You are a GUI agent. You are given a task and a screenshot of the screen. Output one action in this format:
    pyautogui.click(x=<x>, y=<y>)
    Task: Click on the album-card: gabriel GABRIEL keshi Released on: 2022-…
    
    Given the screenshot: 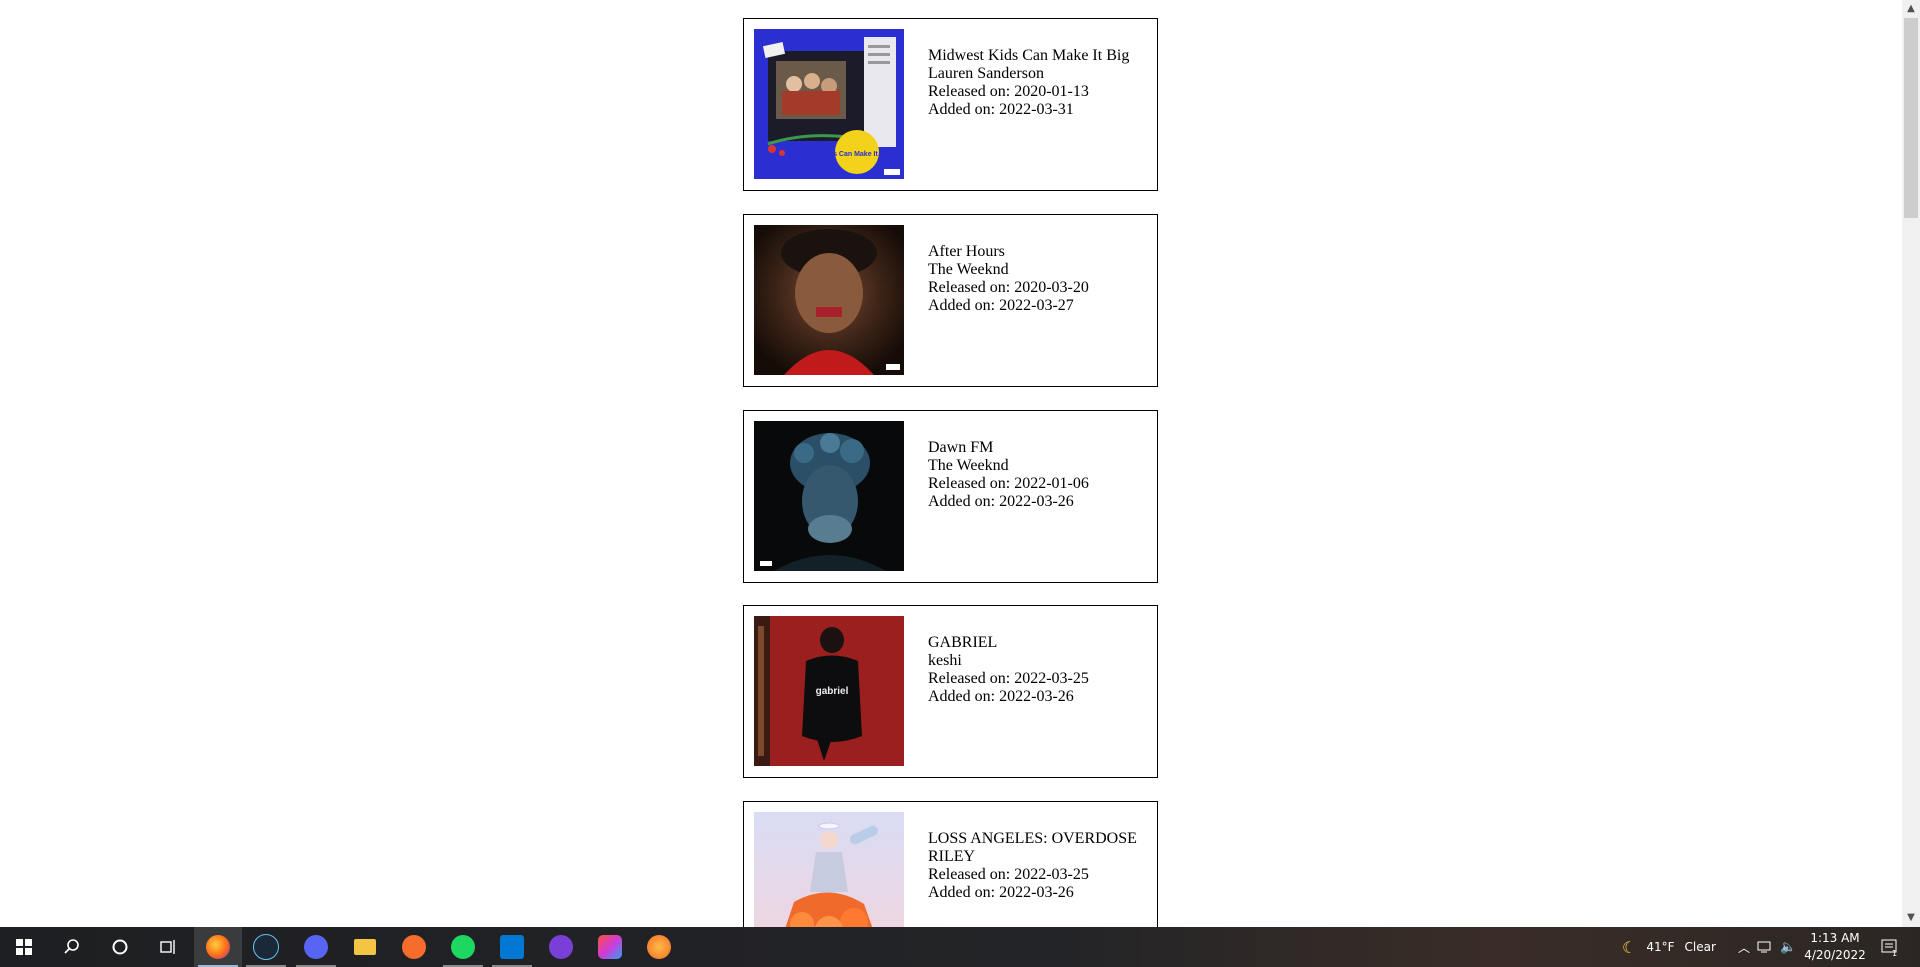 What is the action you would take?
    pyautogui.click(x=950, y=691)
    